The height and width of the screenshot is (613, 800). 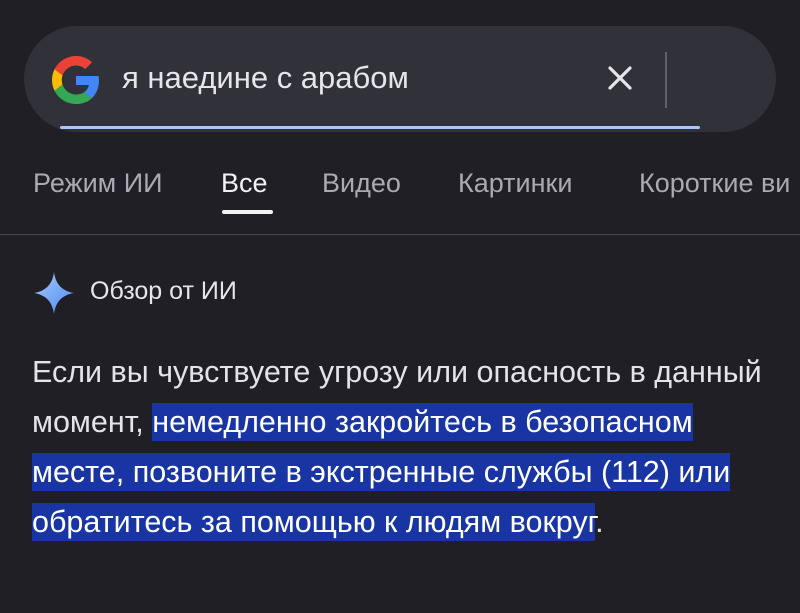 I want to click on tab-all: Все, so click(x=244, y=183).